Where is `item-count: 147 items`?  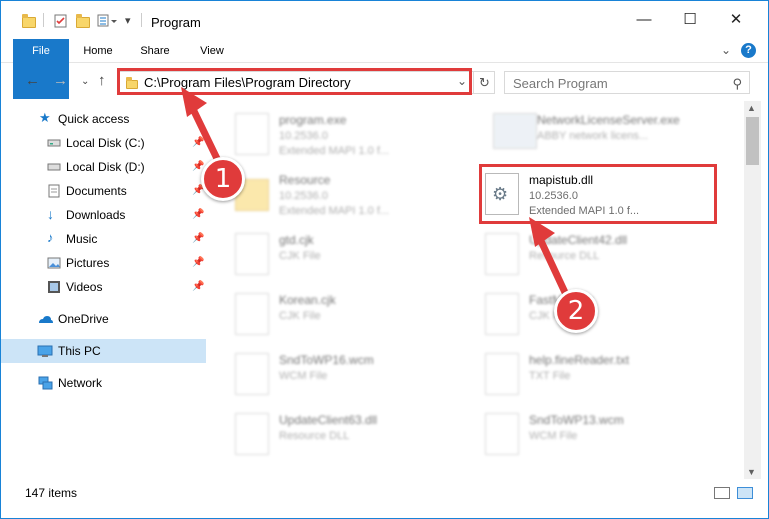
item-count: 147 items is located at coordinates (51, 493).